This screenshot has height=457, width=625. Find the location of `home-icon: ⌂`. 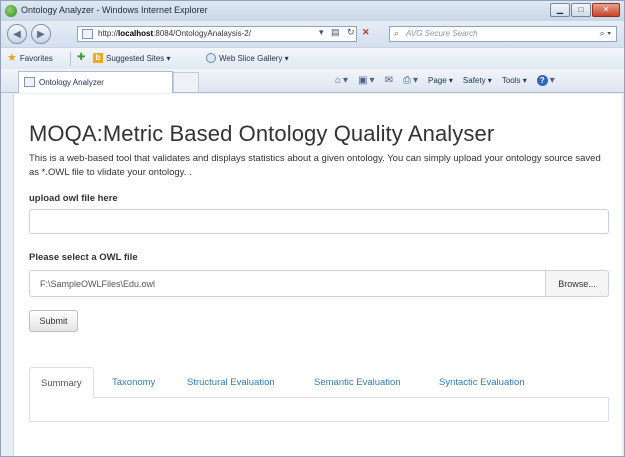

home-icon: ⌂ is located at coordinates (338, 80).